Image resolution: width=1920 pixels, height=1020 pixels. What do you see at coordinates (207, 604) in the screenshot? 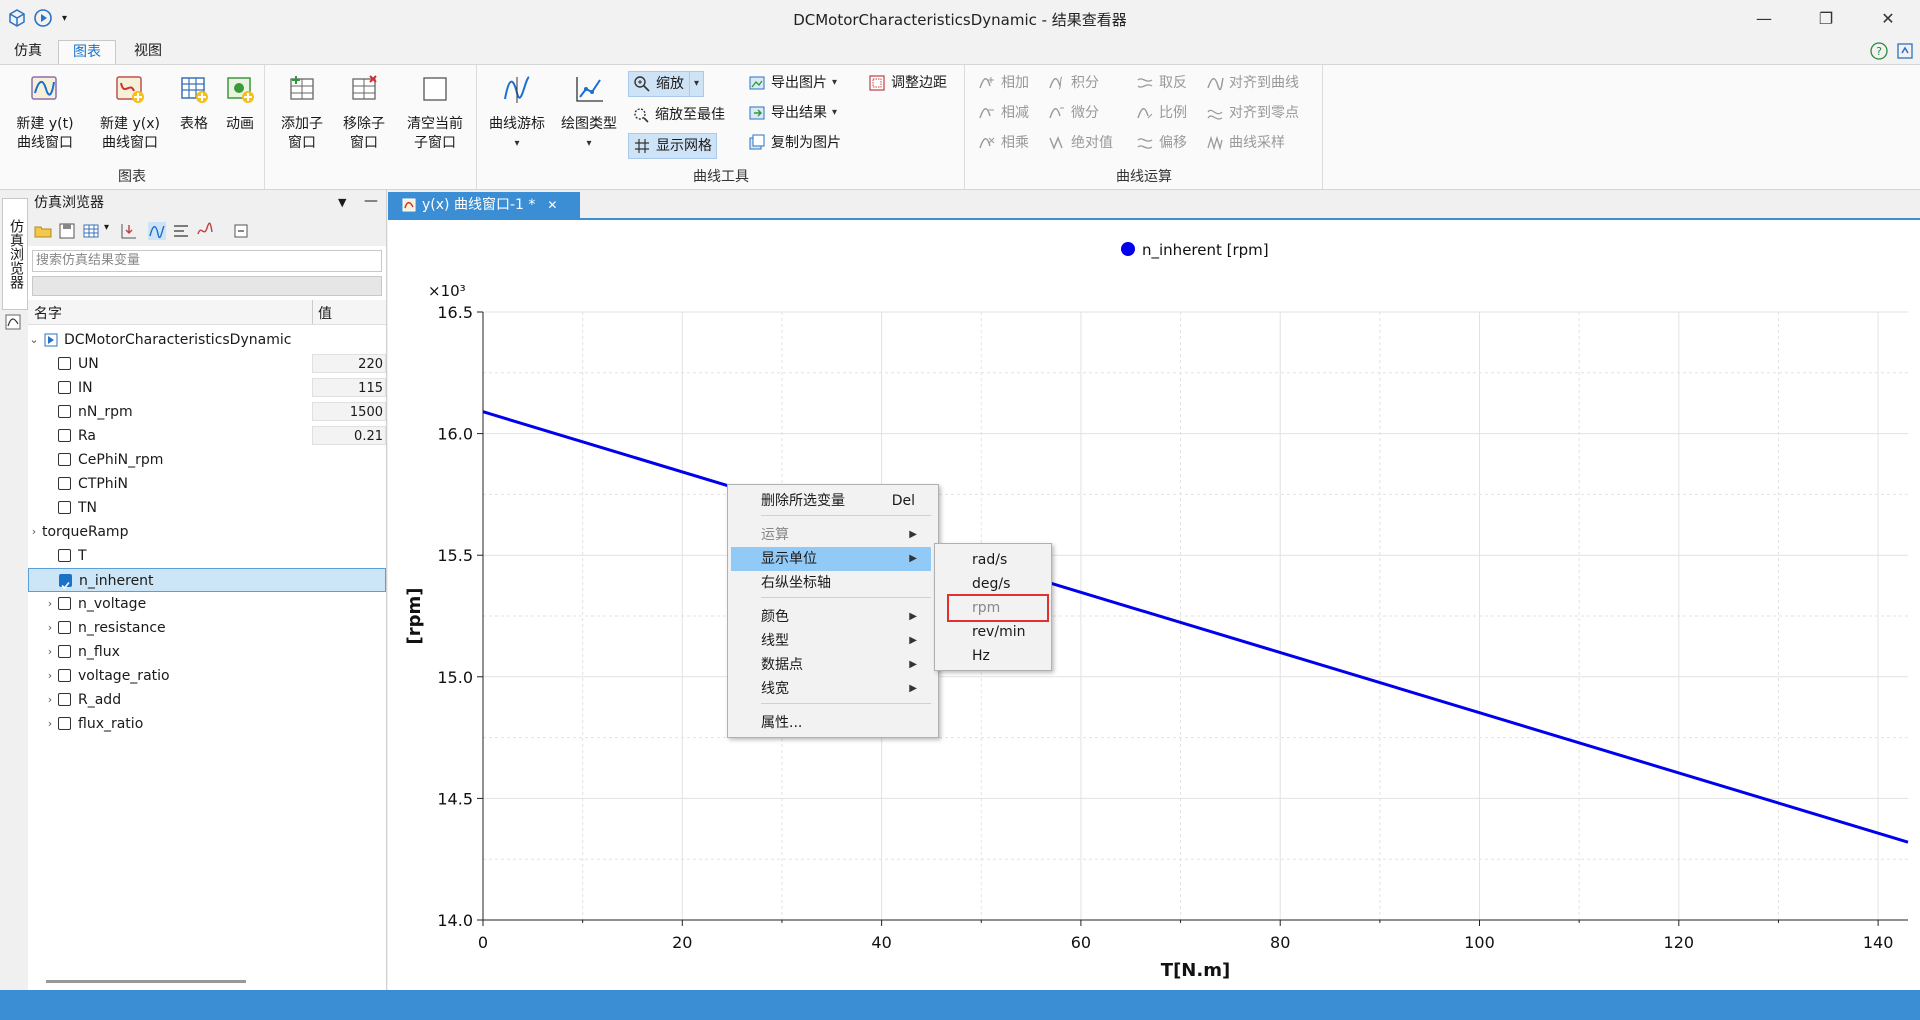
I see `variable-row: › n_voltage` at bounding box center [207, 604].